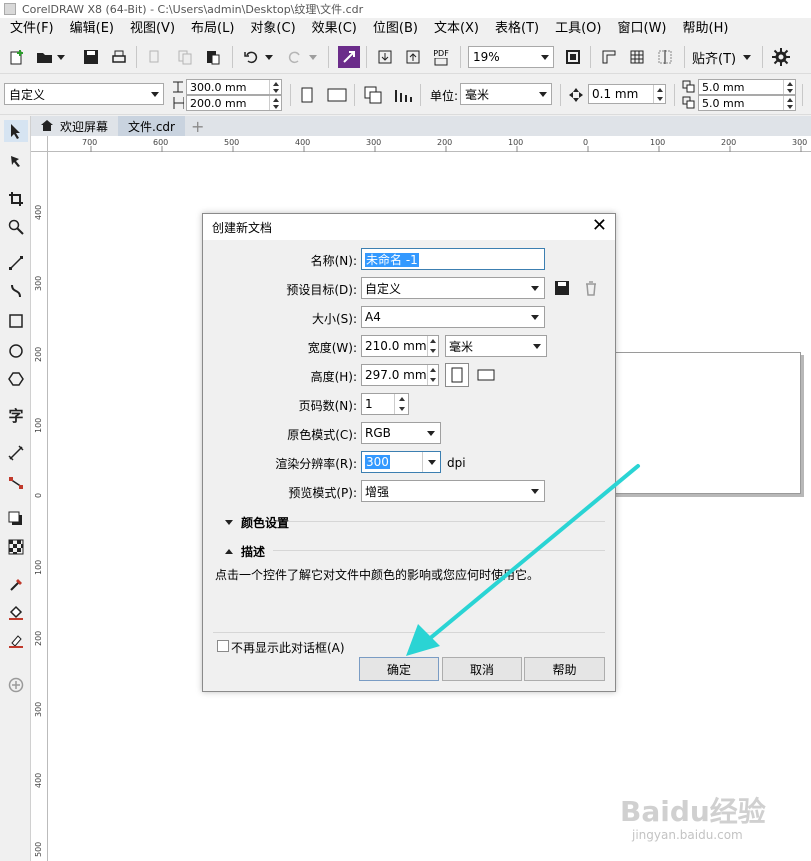  What do you see at coordinates (543, 94) in the screenshot?
I see `units-dropdown-icon` at bounding box center [543, 94].